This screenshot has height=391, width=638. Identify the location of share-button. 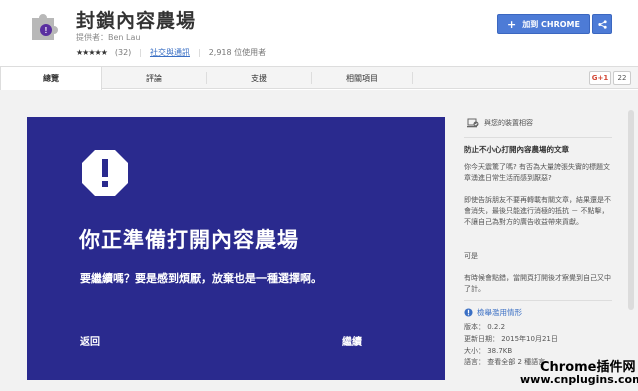
(602, 24).